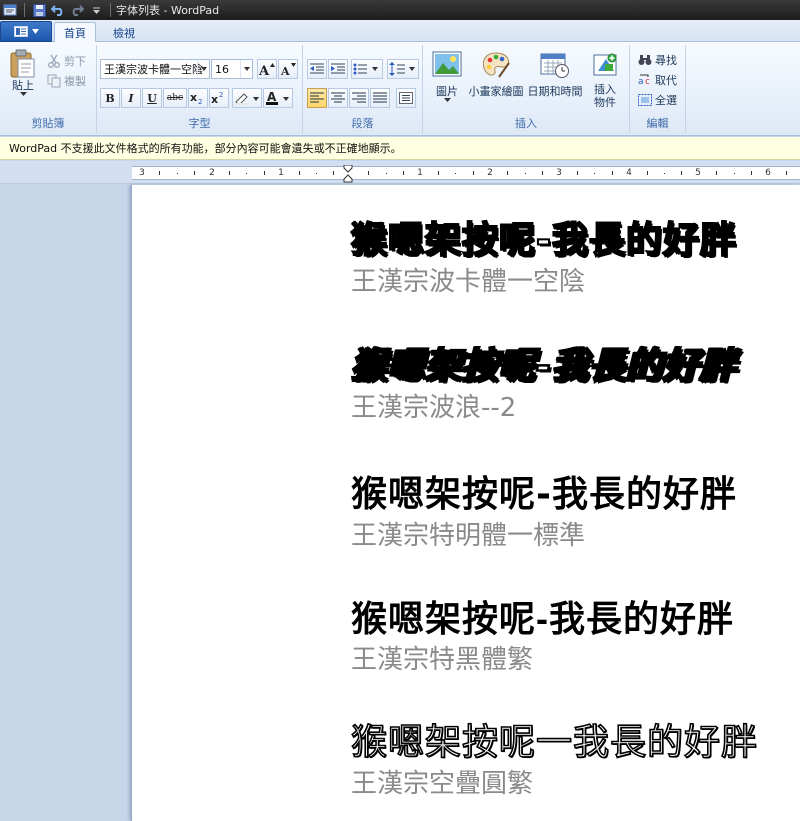 Image resolution: width=800 pixels, height=821 pixels. Describe the element at coordinates (232, 69) in the screenshot. I see `font-size-dropdown: 16` at that location.